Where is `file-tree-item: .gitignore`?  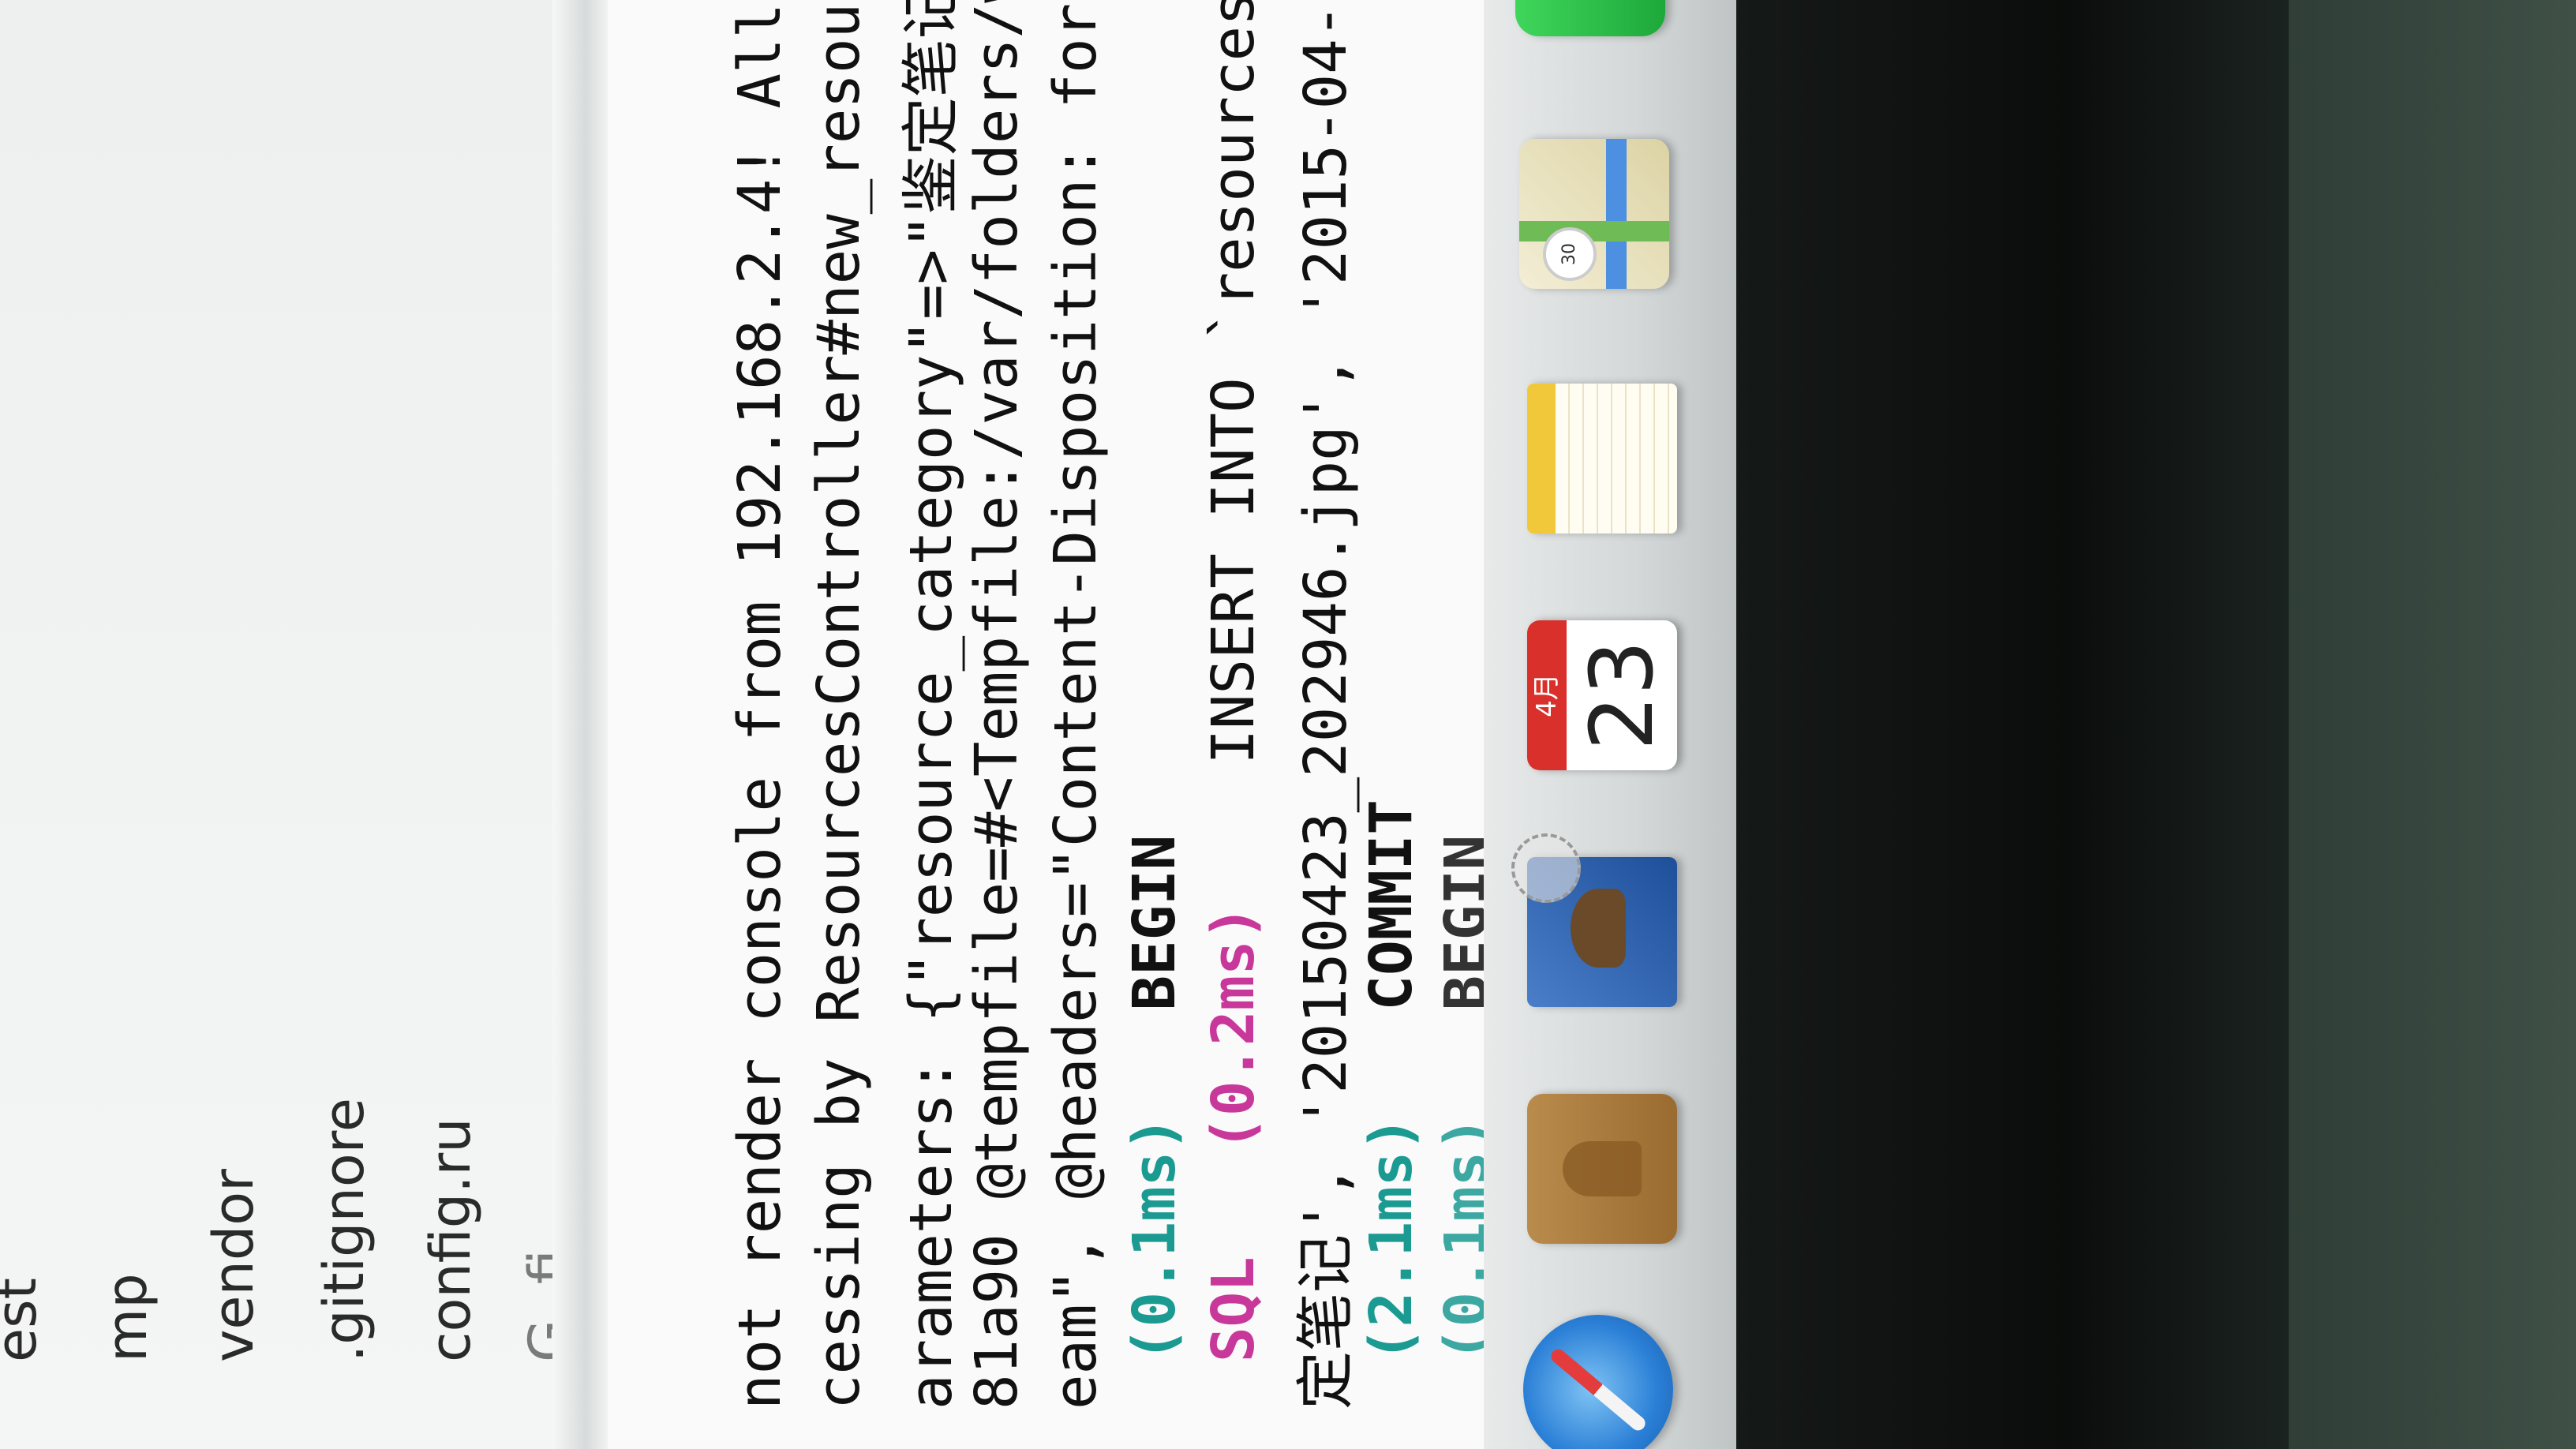
file-tree-item: .gitignore is located at coordinates (344, 1230).